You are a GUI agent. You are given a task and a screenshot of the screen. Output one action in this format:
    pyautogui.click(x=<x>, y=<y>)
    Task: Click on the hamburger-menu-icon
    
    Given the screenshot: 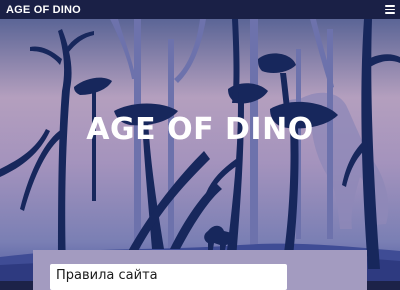 What is the action you would take?
    pyautogui.click(x=390, y=9)
    